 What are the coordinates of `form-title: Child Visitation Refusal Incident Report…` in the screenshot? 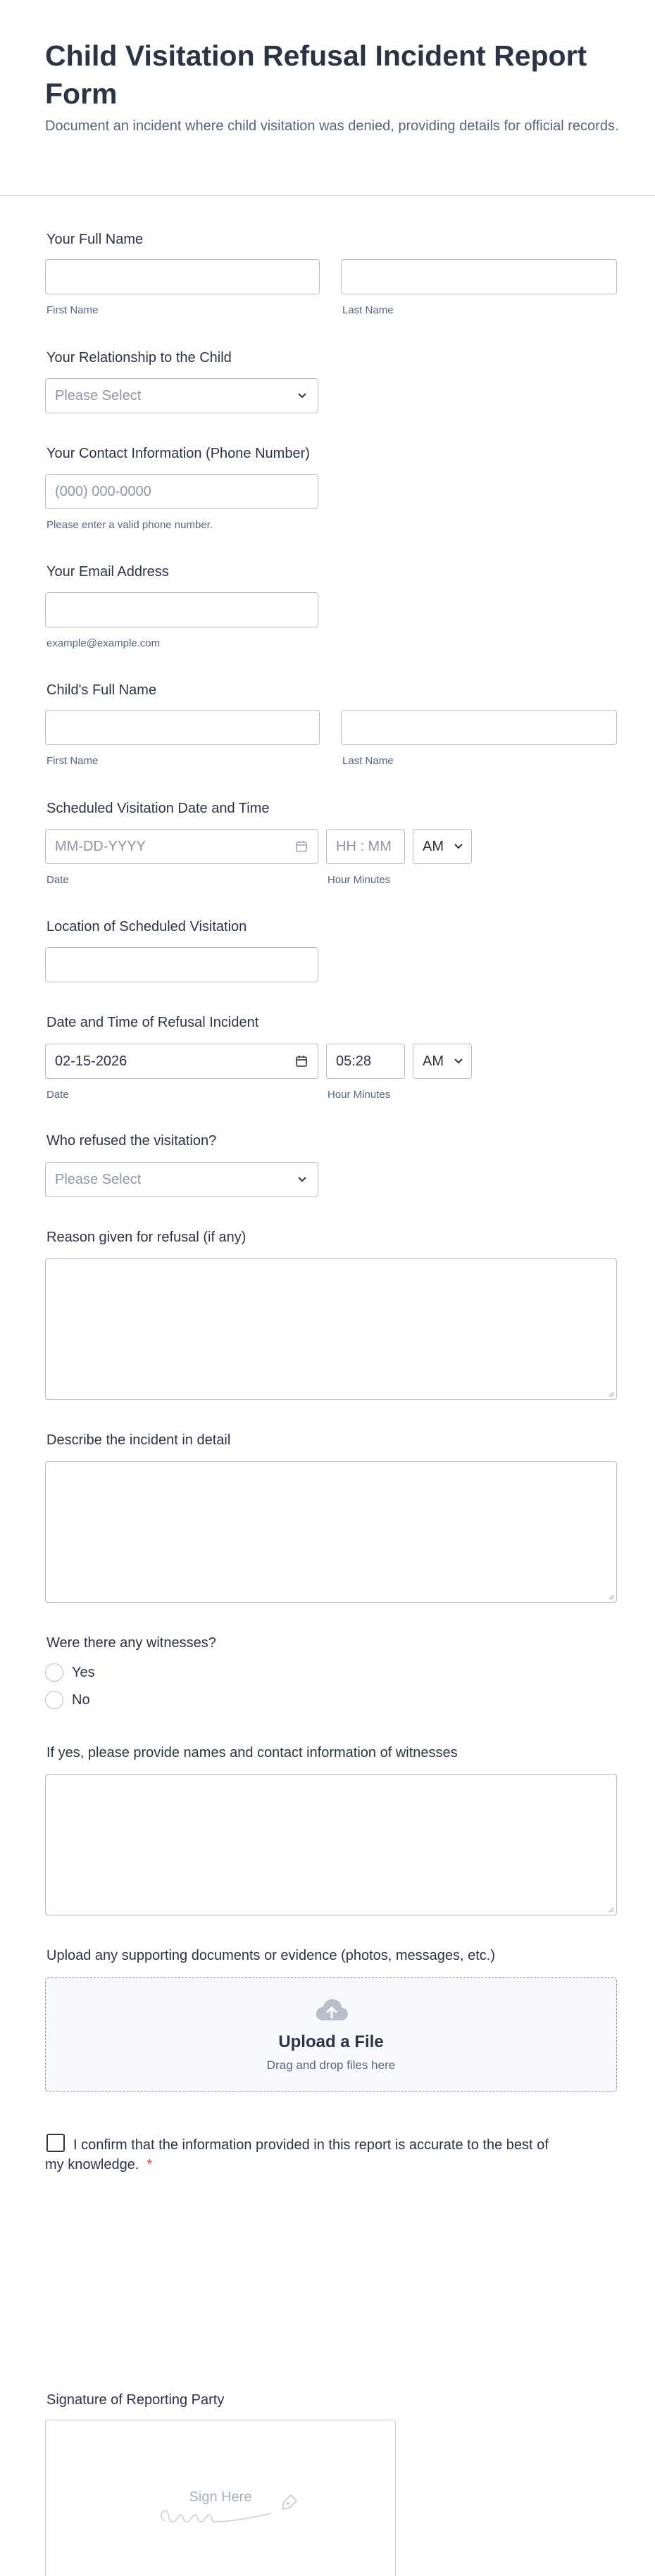 It's located at (316, 74).